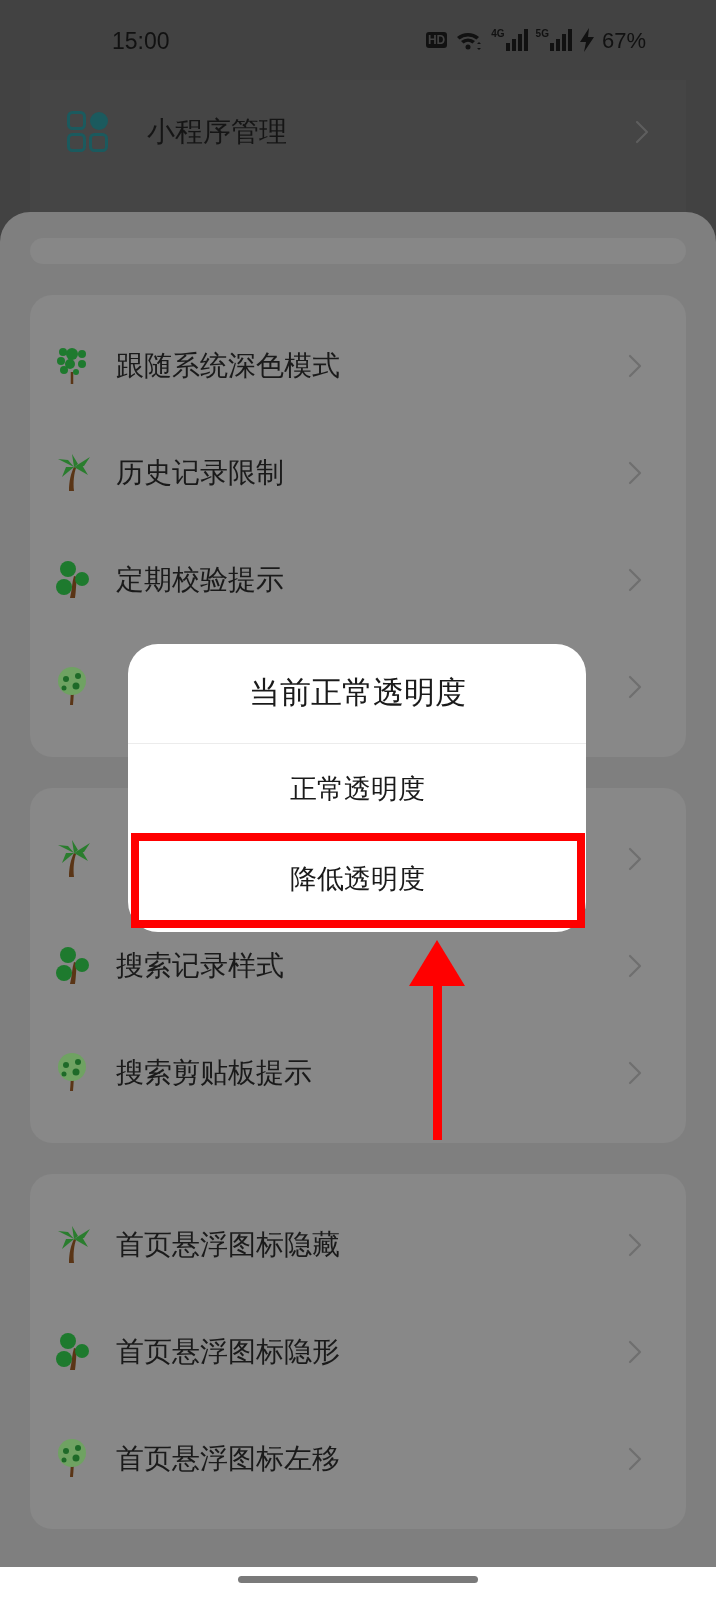  Describe the element at coordinates (200, 579) in the screenshot. I see `item-label: 定期校验提示` at that location.